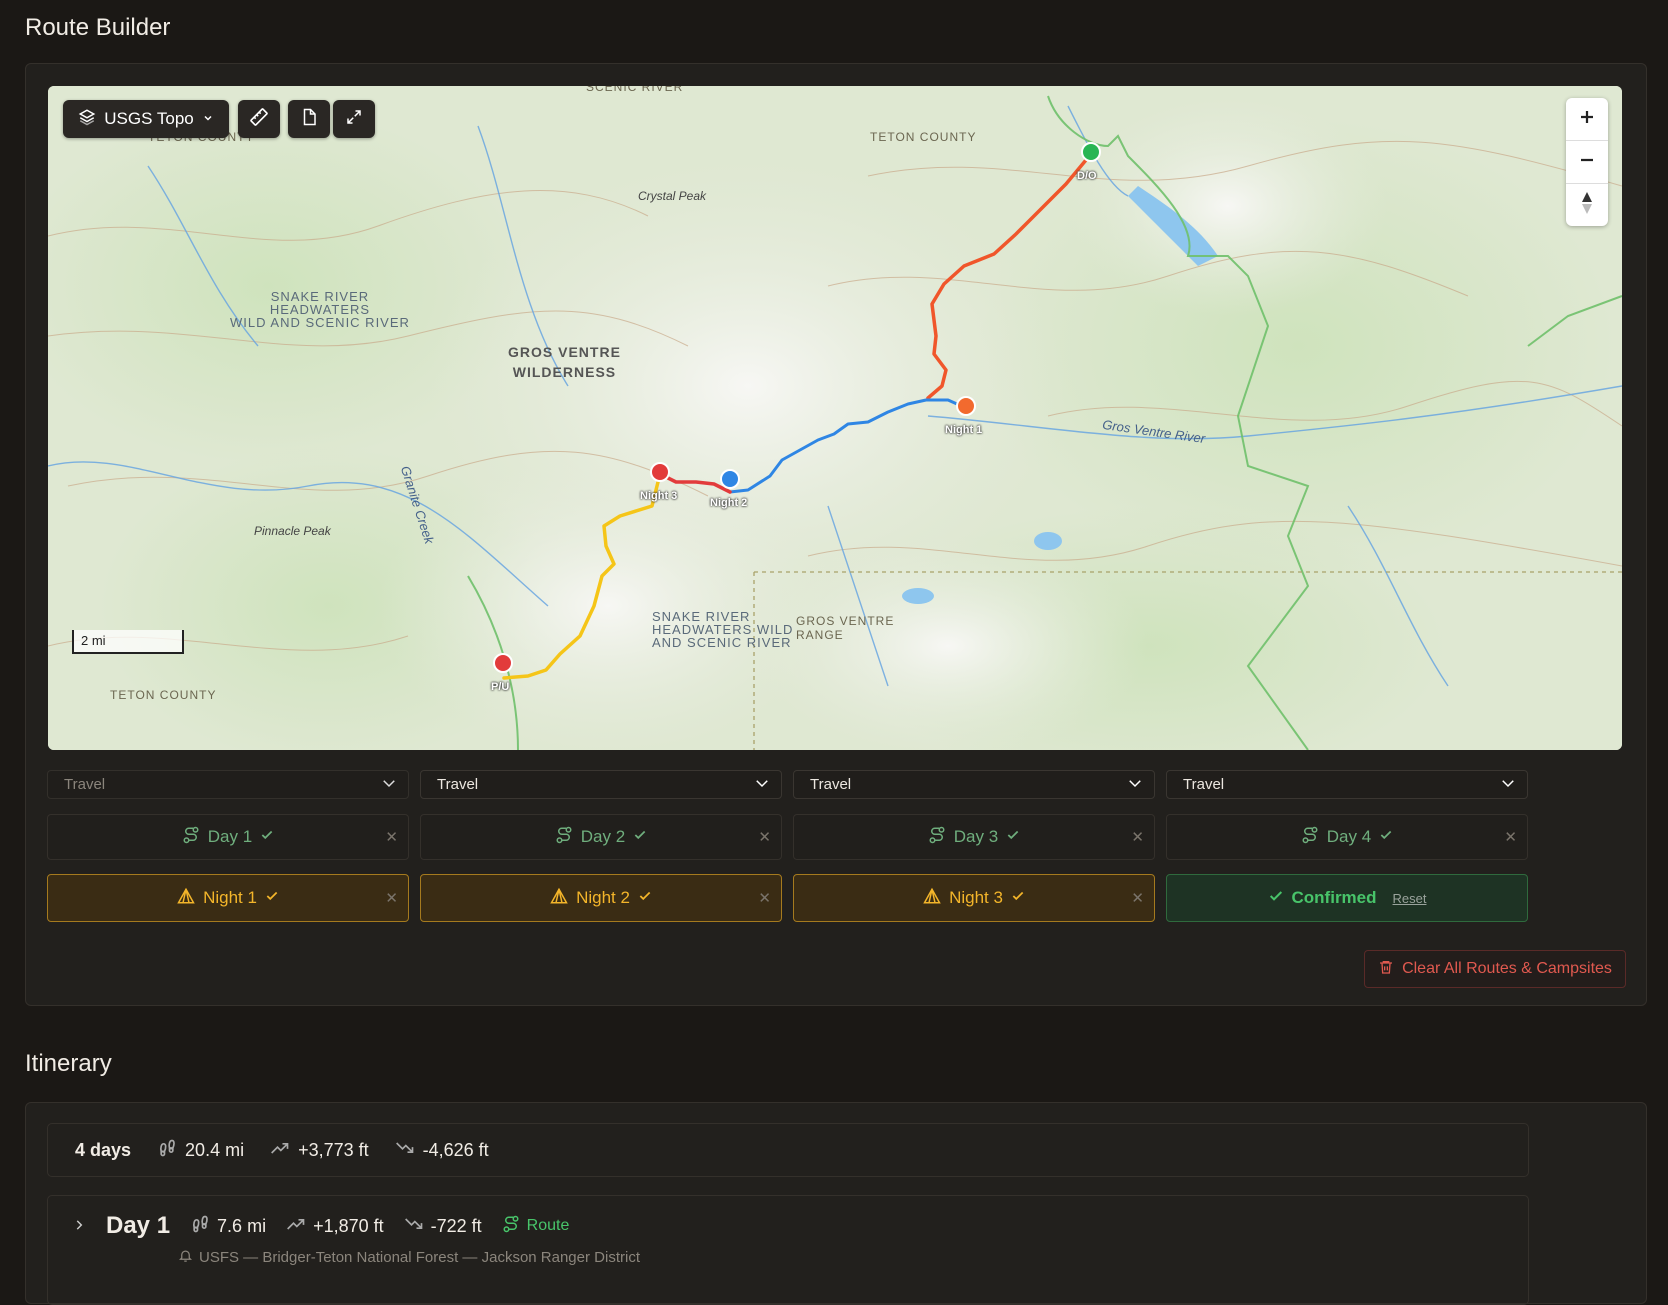 This screenshot has width=1668, height=1305. I want to click on day-3-label: Day 3, so click(976, 836).